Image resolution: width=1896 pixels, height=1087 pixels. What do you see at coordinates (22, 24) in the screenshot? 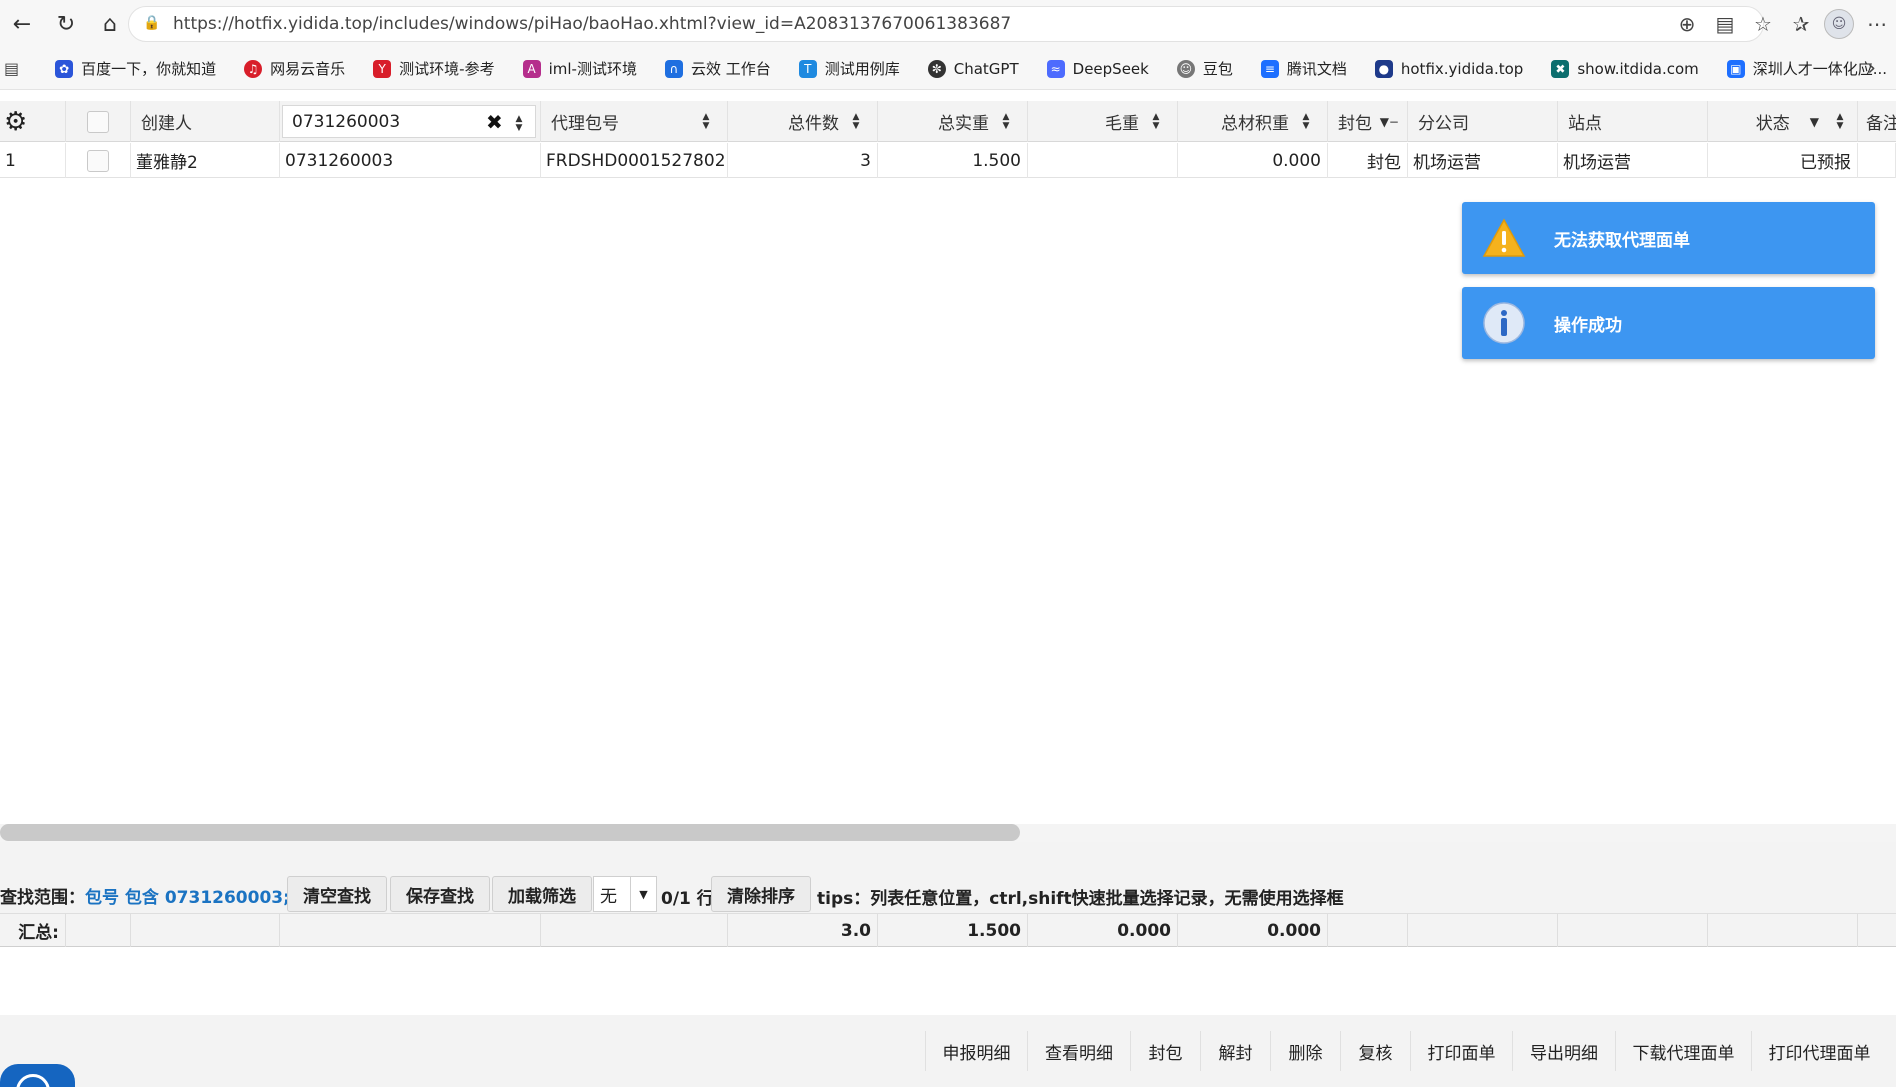
I see `back-icon: ←` at bounding box center [22, 24].